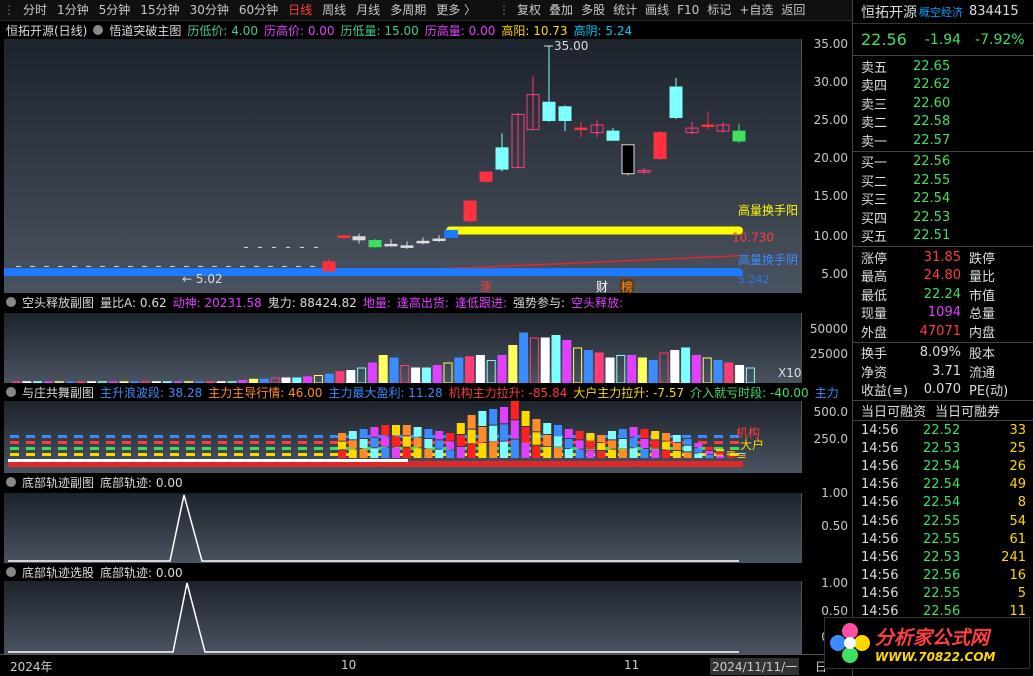  What do you see at coordinates (943, 353) in the screenshot?
I see `stat-row: 换手 8.09% 股本` at bounding box center [943, 353].